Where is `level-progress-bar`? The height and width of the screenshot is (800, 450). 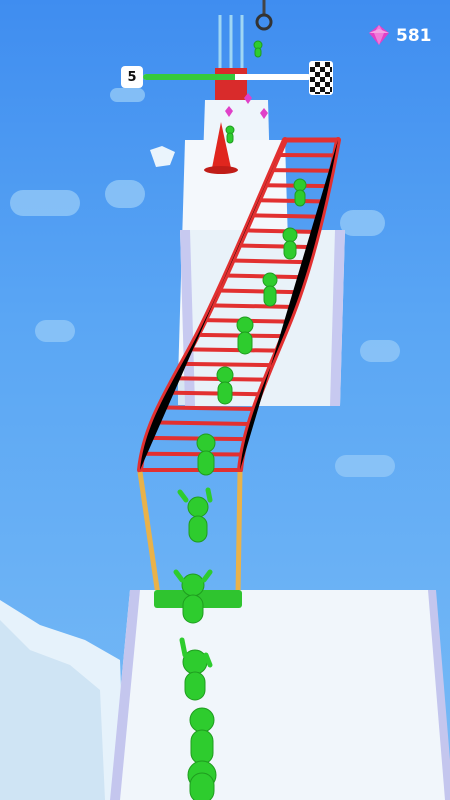
level-progress-bar is located at coordinates (227, 77).